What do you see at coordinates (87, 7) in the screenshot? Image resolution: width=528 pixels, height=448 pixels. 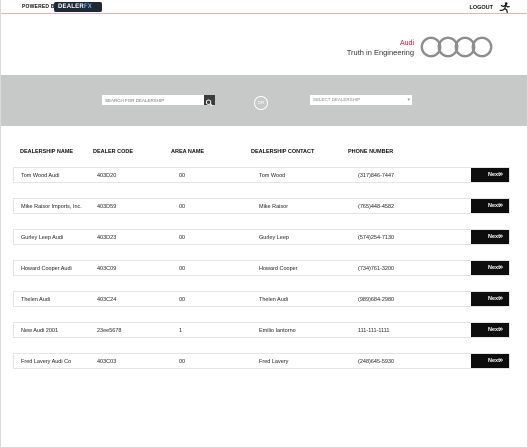 I see `logo-suffix: FX` at bounding box center [87, 7].